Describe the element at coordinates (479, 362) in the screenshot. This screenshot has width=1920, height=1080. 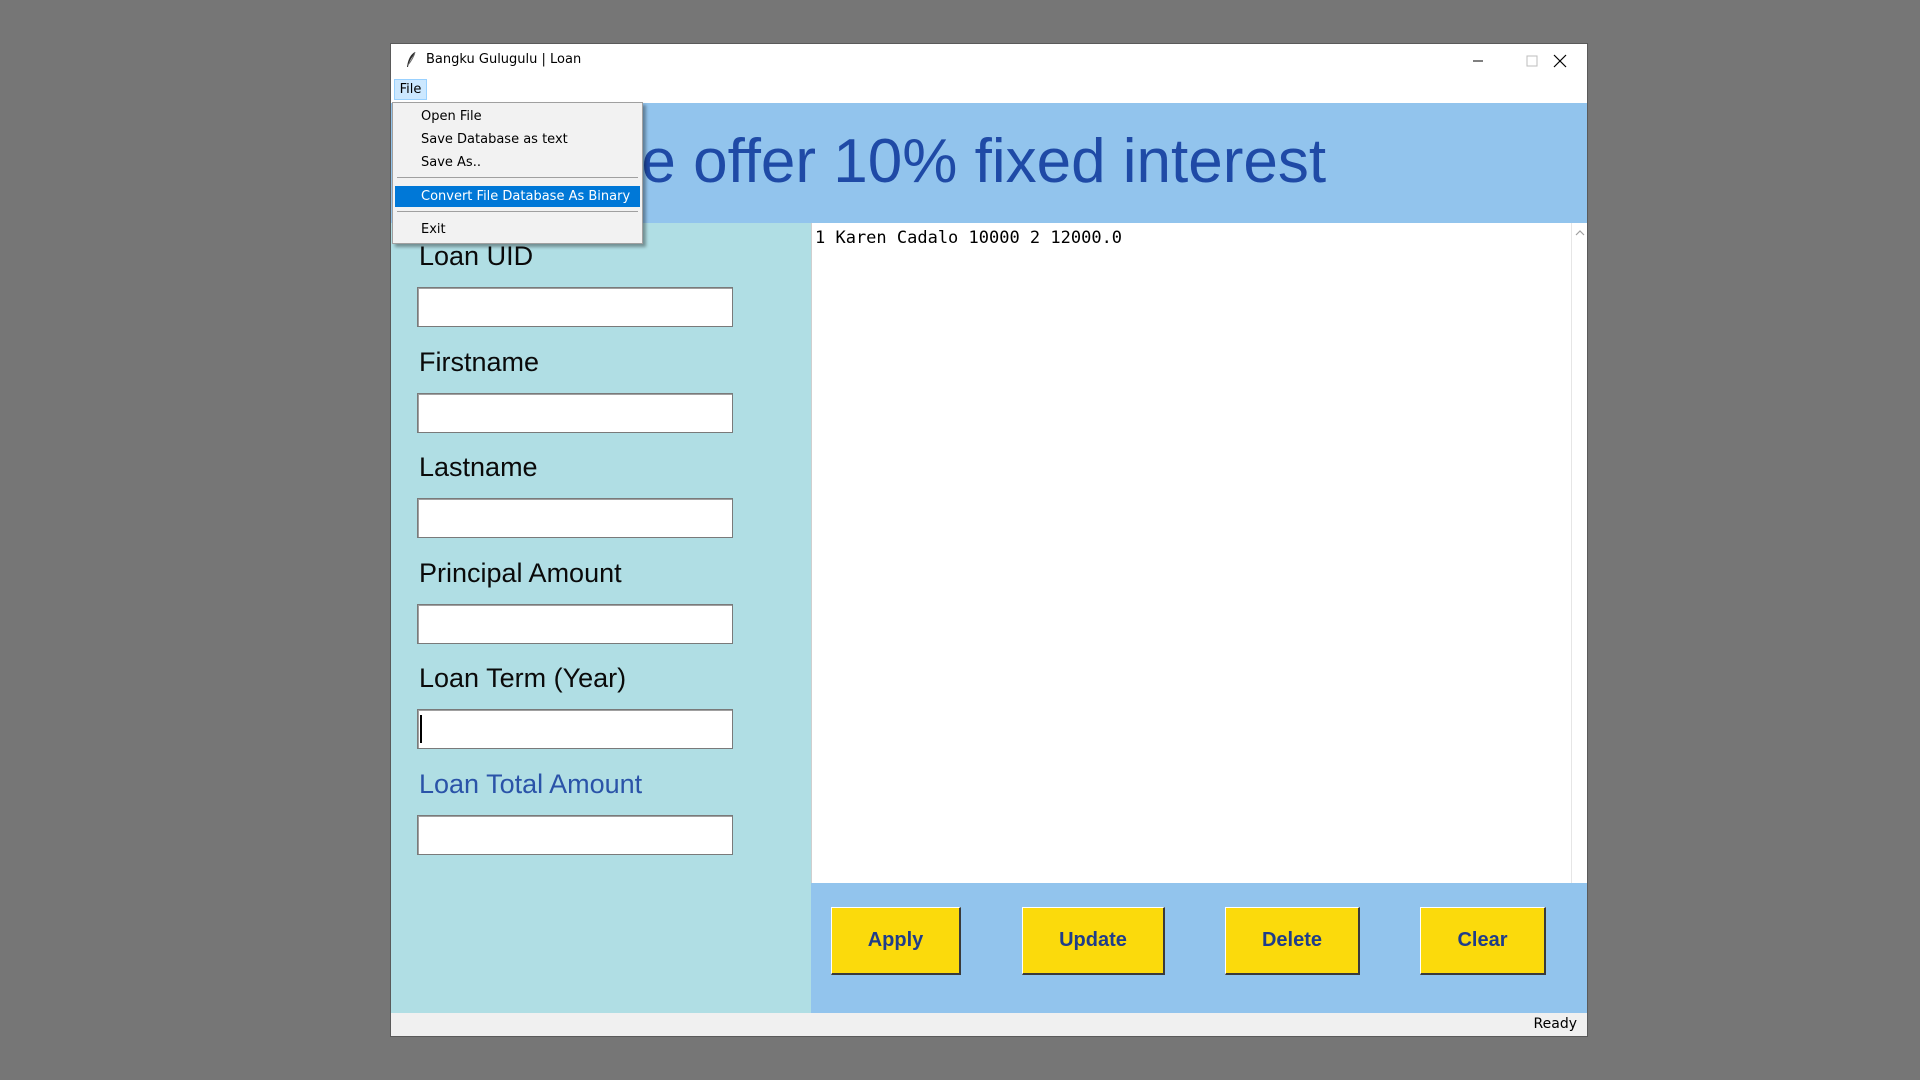
I see `label-firstname: Firstname` at that location.